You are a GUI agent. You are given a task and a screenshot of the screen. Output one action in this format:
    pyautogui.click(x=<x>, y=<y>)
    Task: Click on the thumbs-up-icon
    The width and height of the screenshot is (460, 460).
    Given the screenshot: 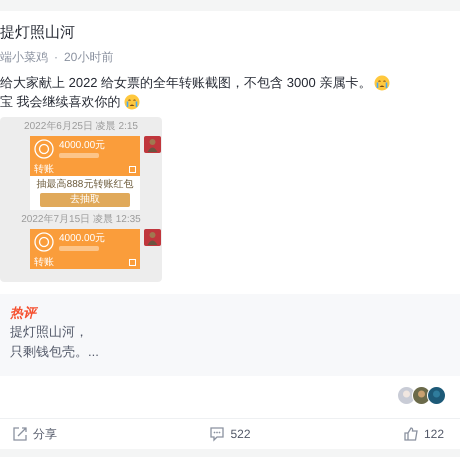 What is the action you would take?
    pyautogui.click(x=410, y=434)
    